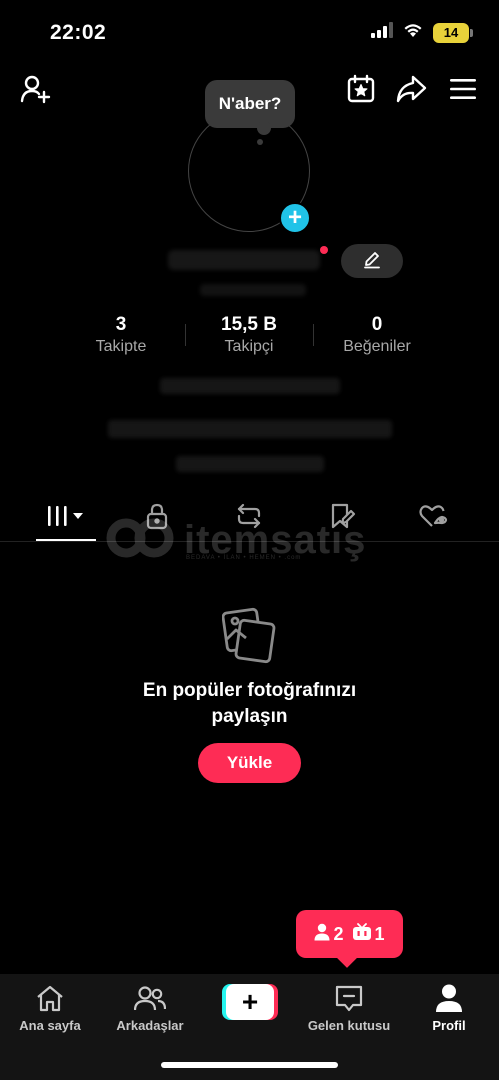  Describe the element at coordinates (362, 934) in the screenshot. I see `live-tv-icon` at that location.